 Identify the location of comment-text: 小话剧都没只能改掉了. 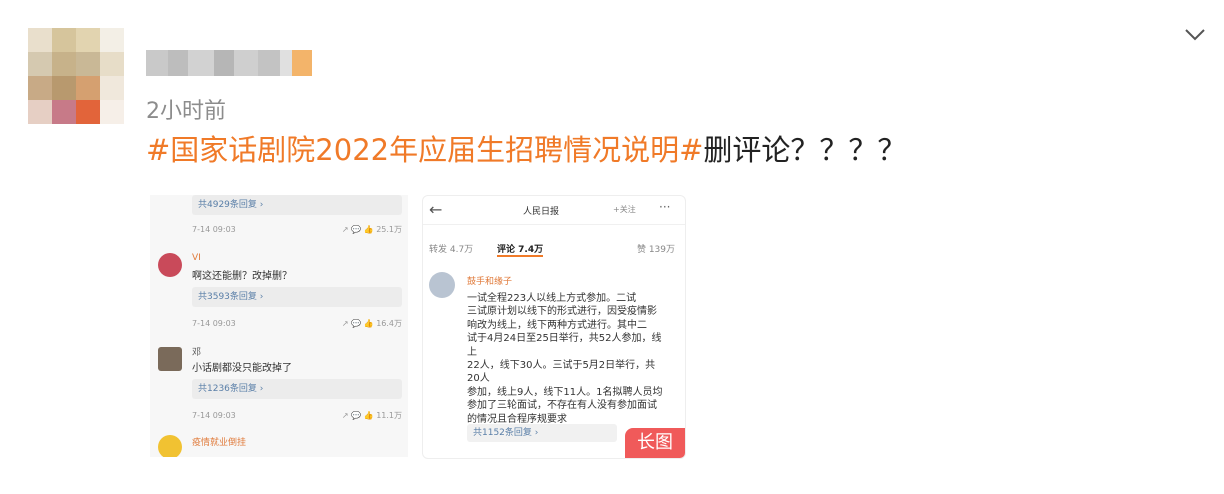
(242, 368).